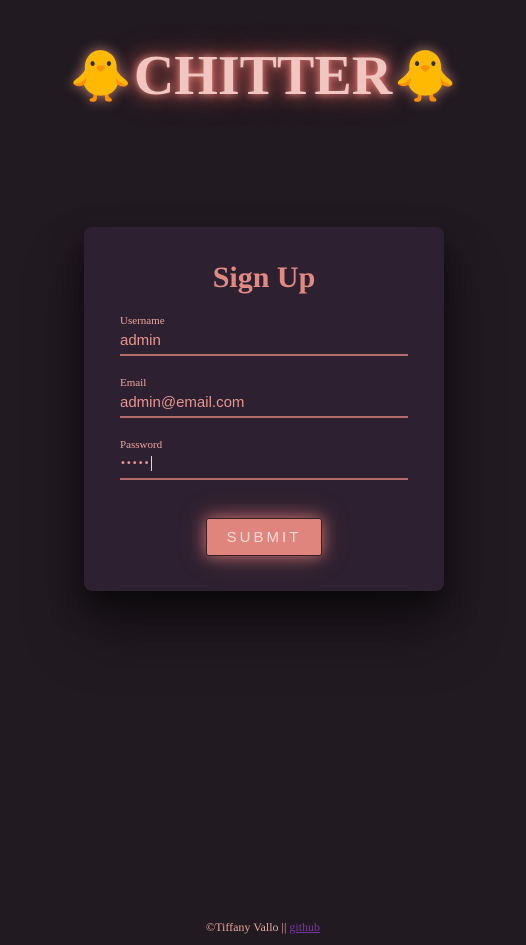 The image size is (526, 945). Describe the element at coordinates (135, 463) in the screenshot. I see `password-masked-value: •••••` at that location.